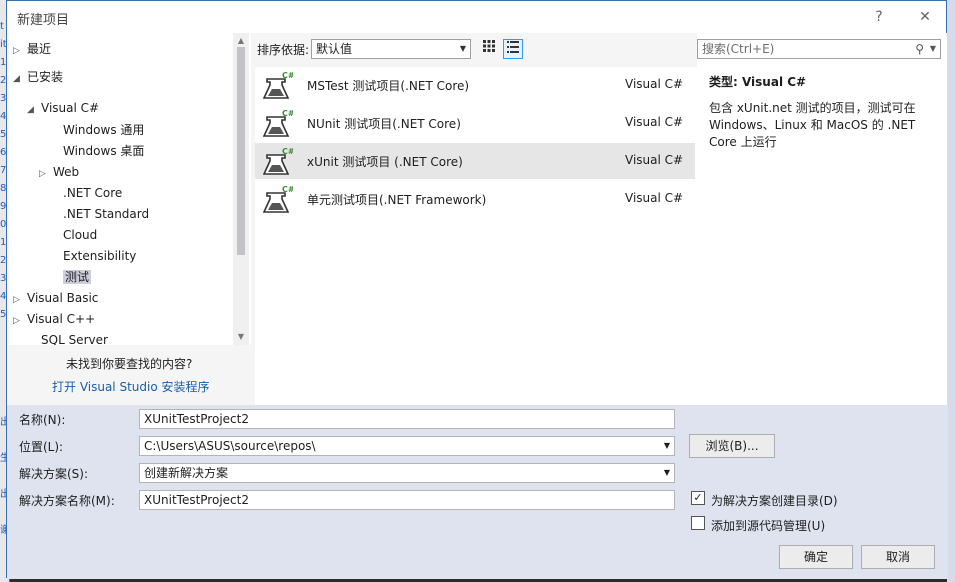  I want to click on tree-item-label: Cloud, so click(80, 235).